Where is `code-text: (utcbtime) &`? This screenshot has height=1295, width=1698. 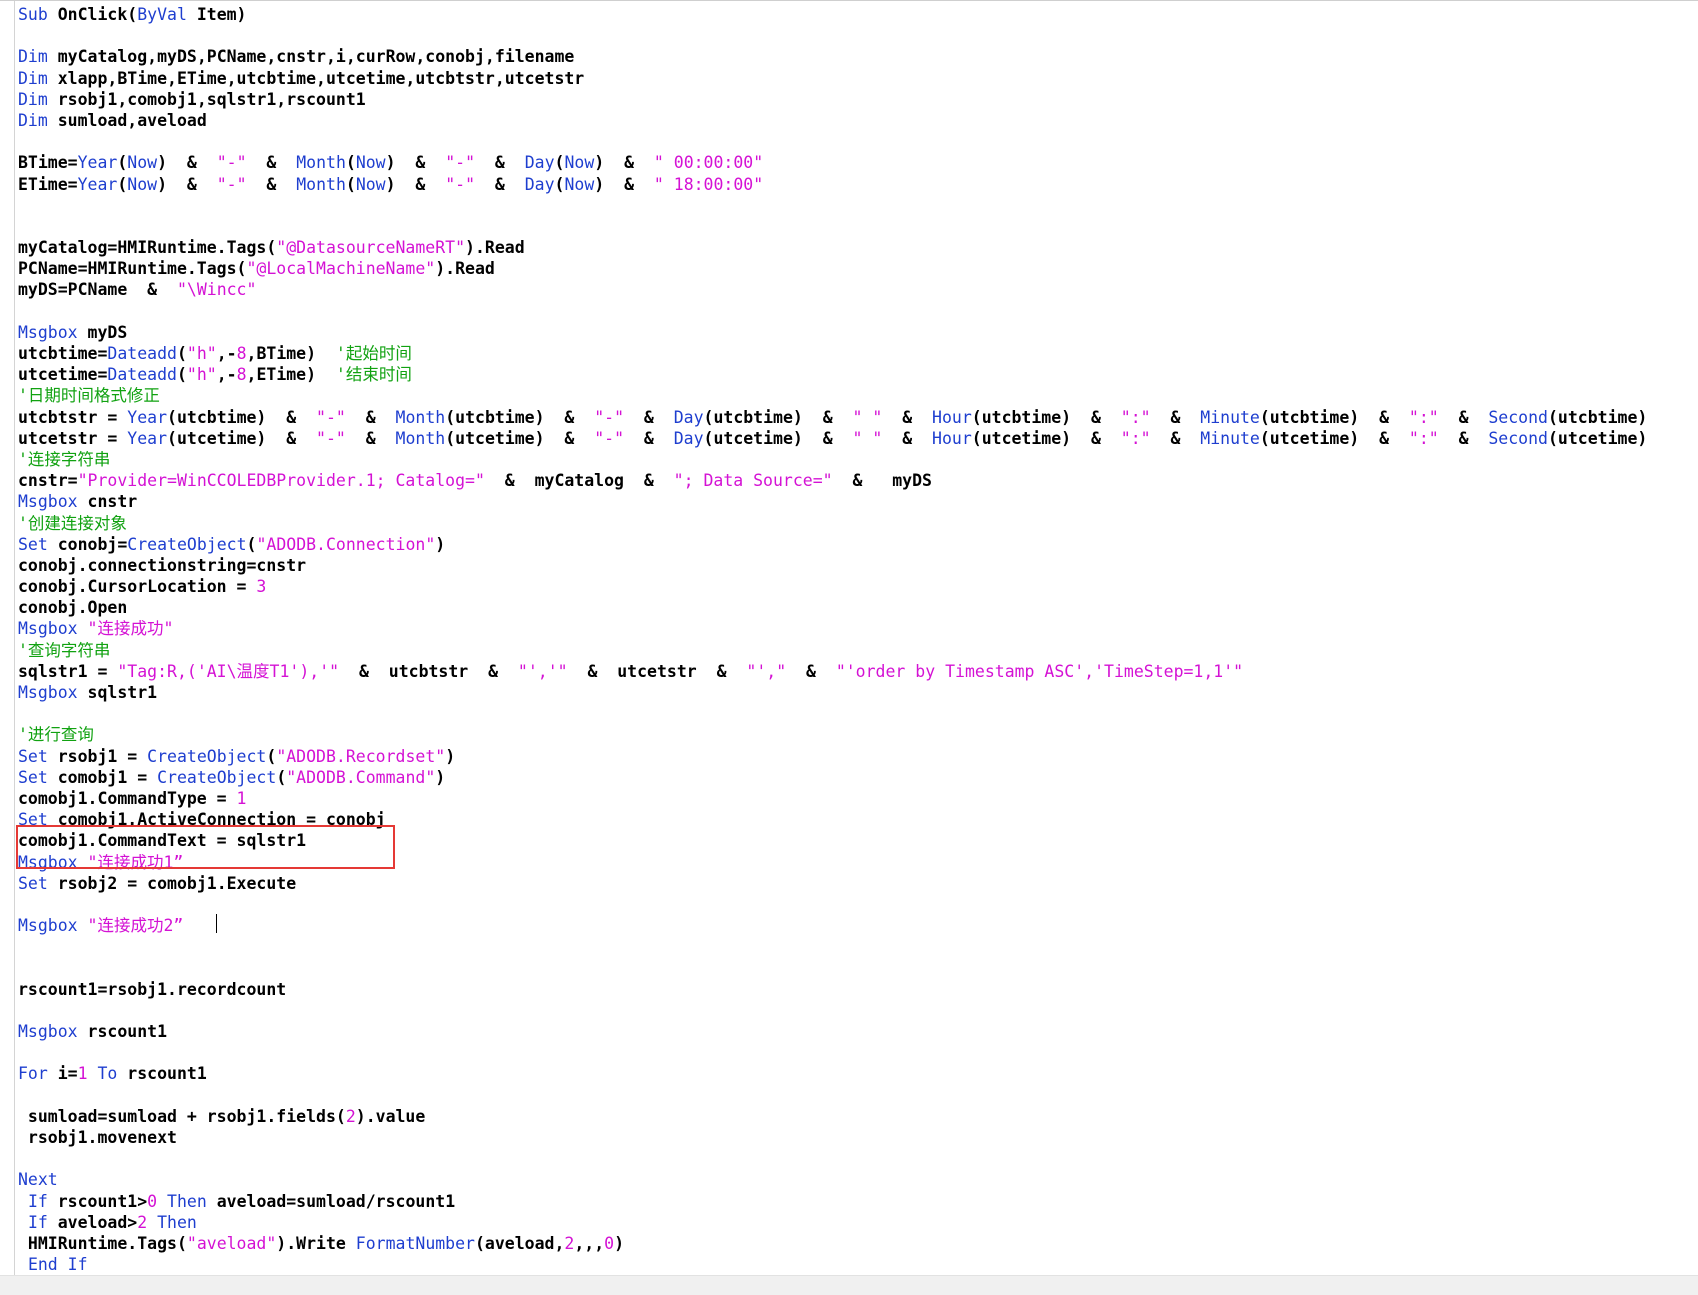 code-text: (utcbtime) & is located at coordinates (1046, 417).